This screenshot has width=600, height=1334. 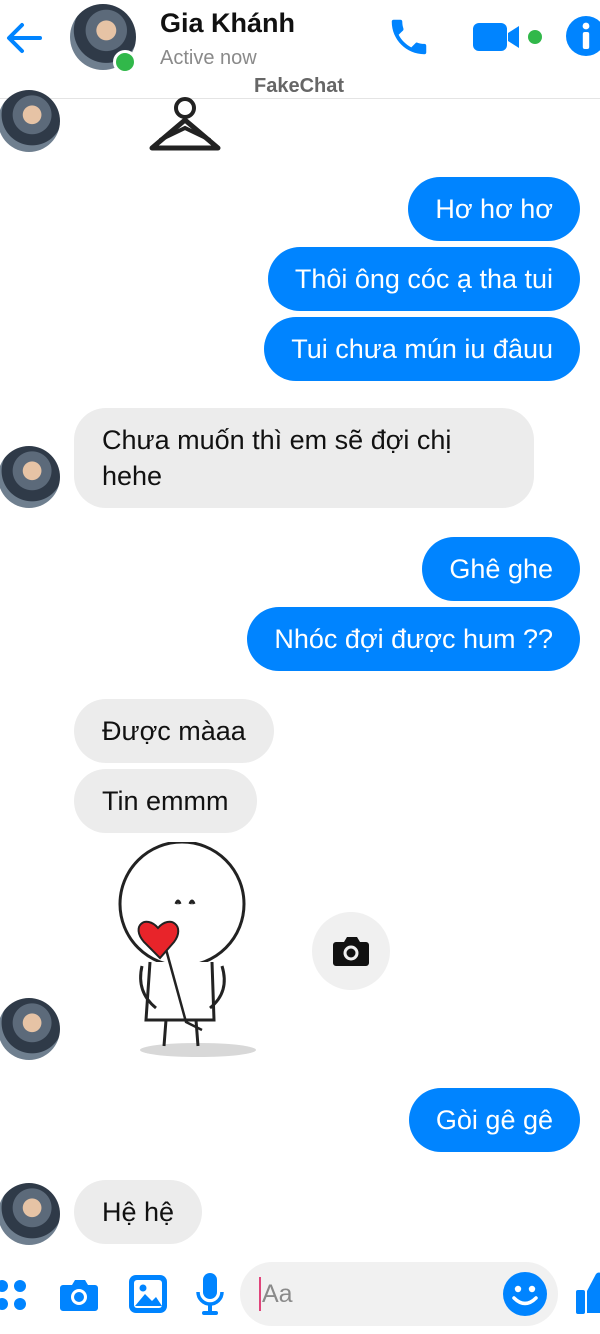 I want to click on call-active-dot, so click(x=535, y=37).